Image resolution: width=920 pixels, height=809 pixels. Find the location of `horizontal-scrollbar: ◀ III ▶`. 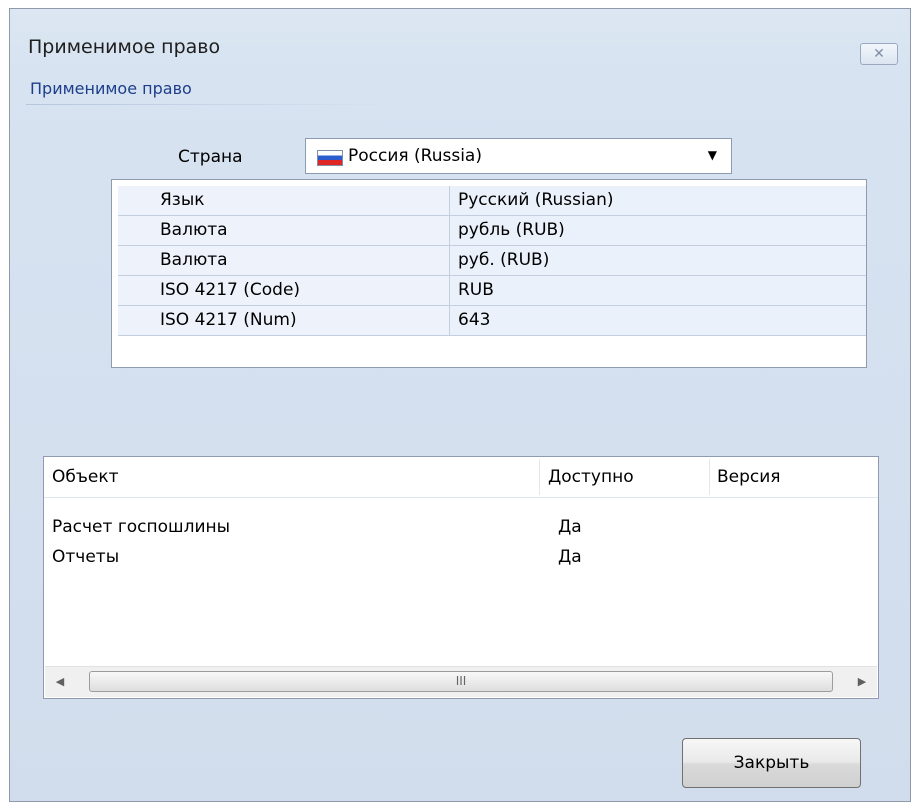

horizontal-scrollbar: ◀ III ▶ is located at coordinates (461, 681).